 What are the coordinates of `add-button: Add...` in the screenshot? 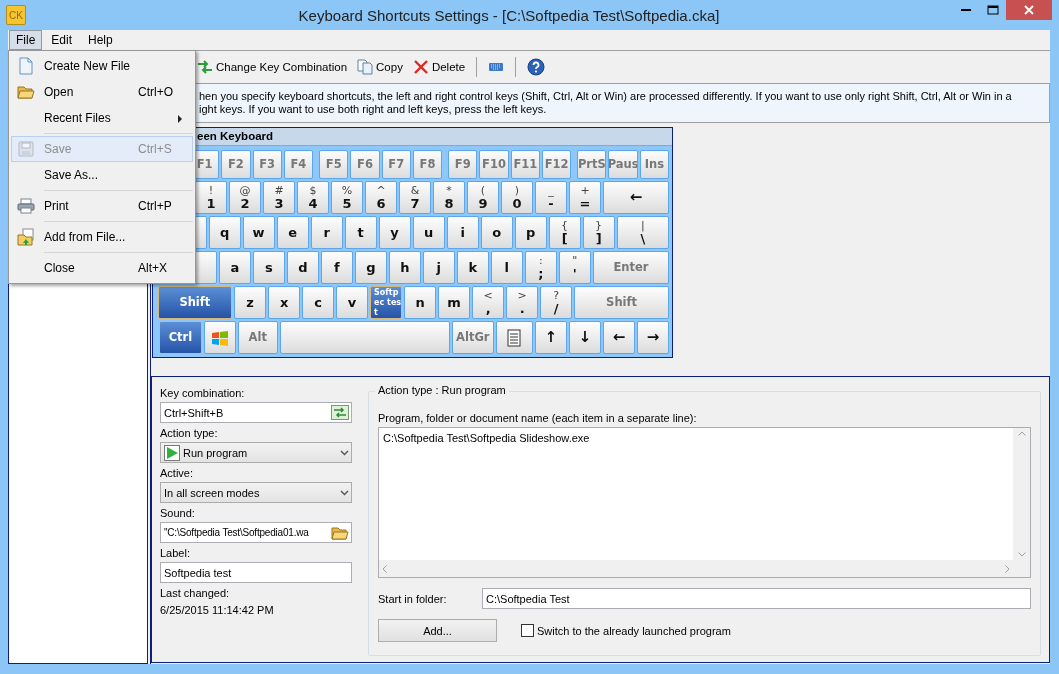 It's located at (437, 630).